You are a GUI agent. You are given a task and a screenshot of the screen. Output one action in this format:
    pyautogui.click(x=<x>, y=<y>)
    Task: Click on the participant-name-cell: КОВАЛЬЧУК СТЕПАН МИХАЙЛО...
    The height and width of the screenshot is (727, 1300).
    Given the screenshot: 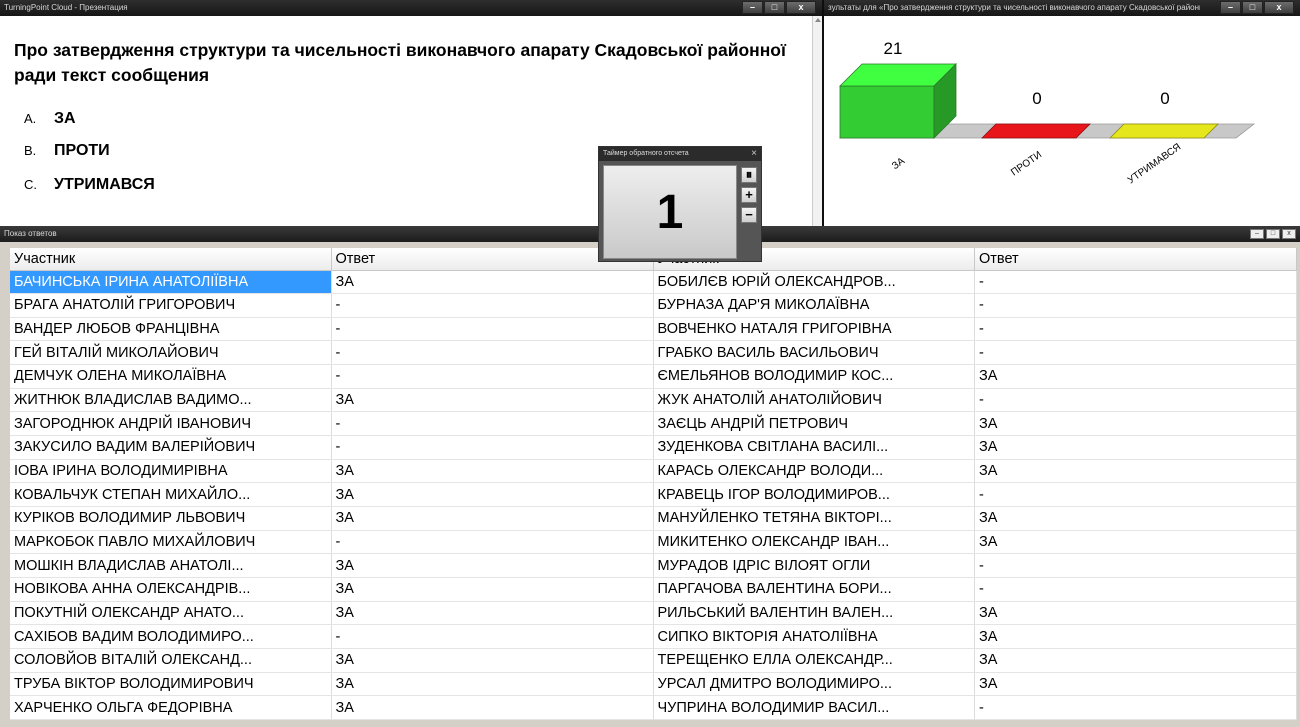 What is the action you would take?
    pyautogui.click(x=171, y=495)
    